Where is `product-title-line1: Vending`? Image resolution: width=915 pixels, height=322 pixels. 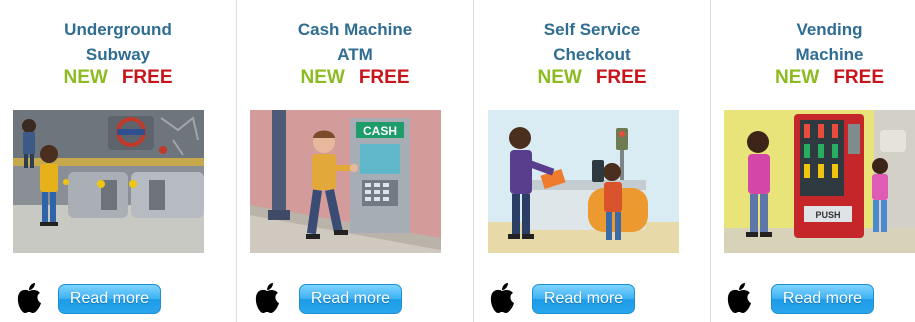
product-title-line1: Vending is located at coordinates (829, 29).